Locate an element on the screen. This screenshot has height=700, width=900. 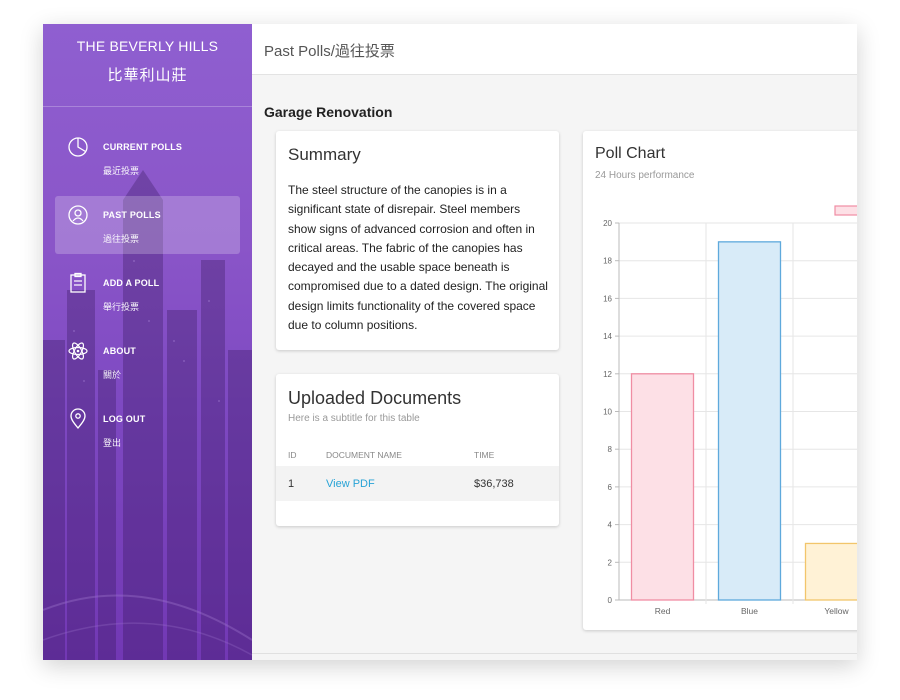
column-header-id: ID is located at coordinates (292, 455).